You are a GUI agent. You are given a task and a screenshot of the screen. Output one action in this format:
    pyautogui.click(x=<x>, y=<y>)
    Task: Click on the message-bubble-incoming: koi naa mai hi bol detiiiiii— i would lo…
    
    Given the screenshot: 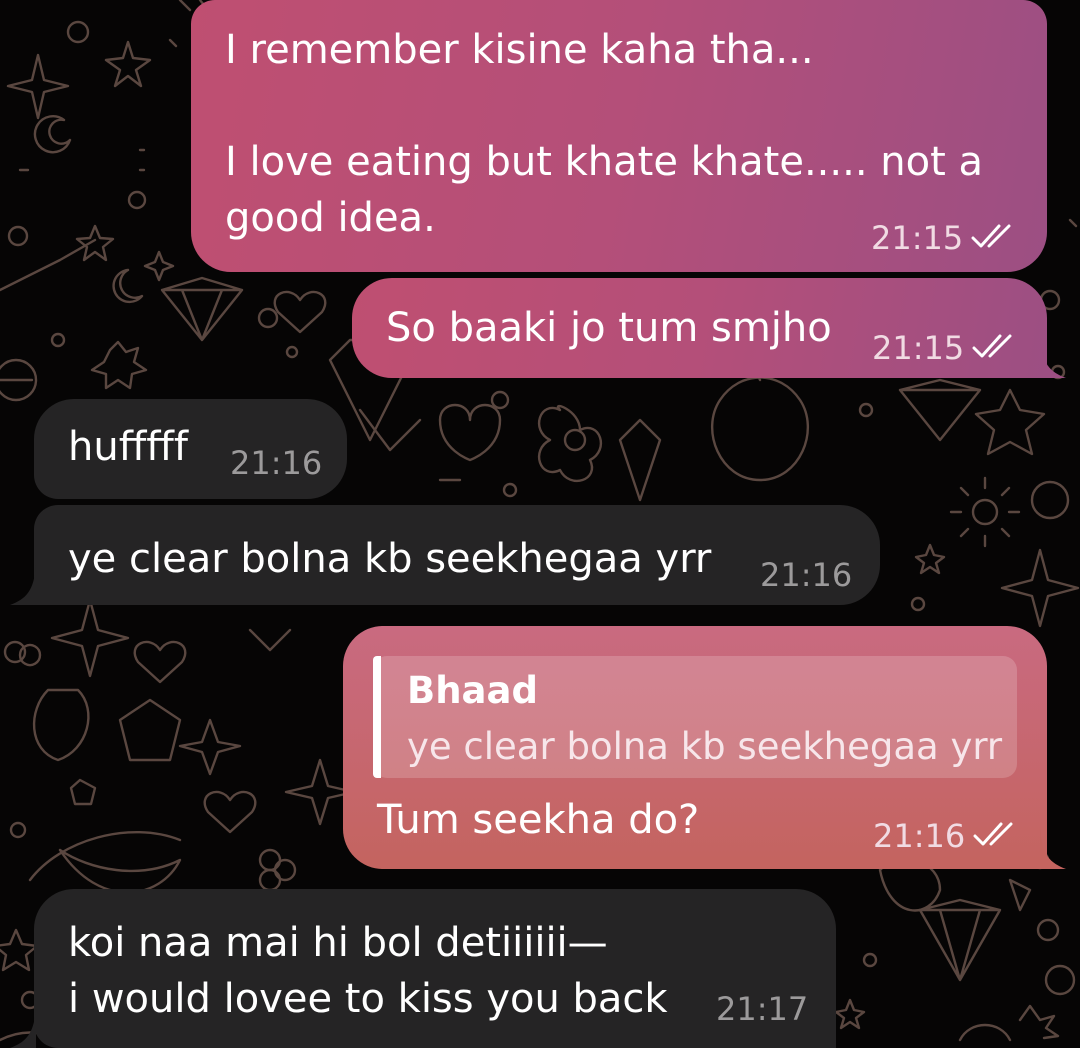 What is the action you would take?
    pyautogui.click(x=435, y=968)
    